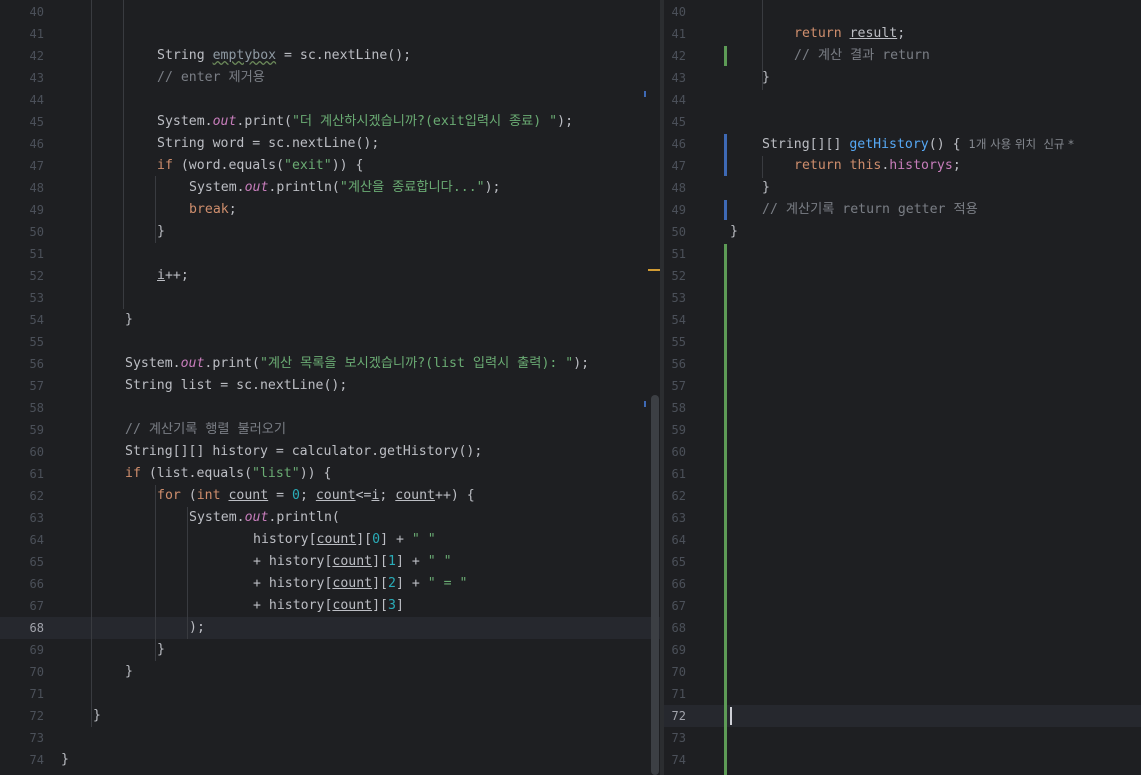  What do you see at coordinates (330, 320) in the screenshot?
I see `code-line: 54}` at bounding box center [330, 320].